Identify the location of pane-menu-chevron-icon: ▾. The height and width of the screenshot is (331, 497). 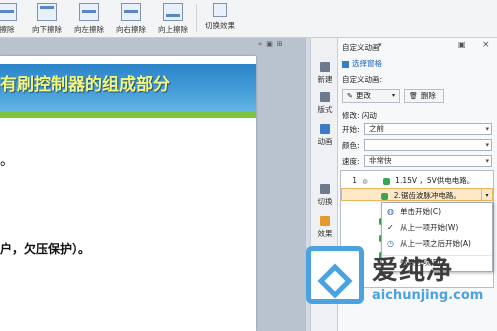
(380, 45).